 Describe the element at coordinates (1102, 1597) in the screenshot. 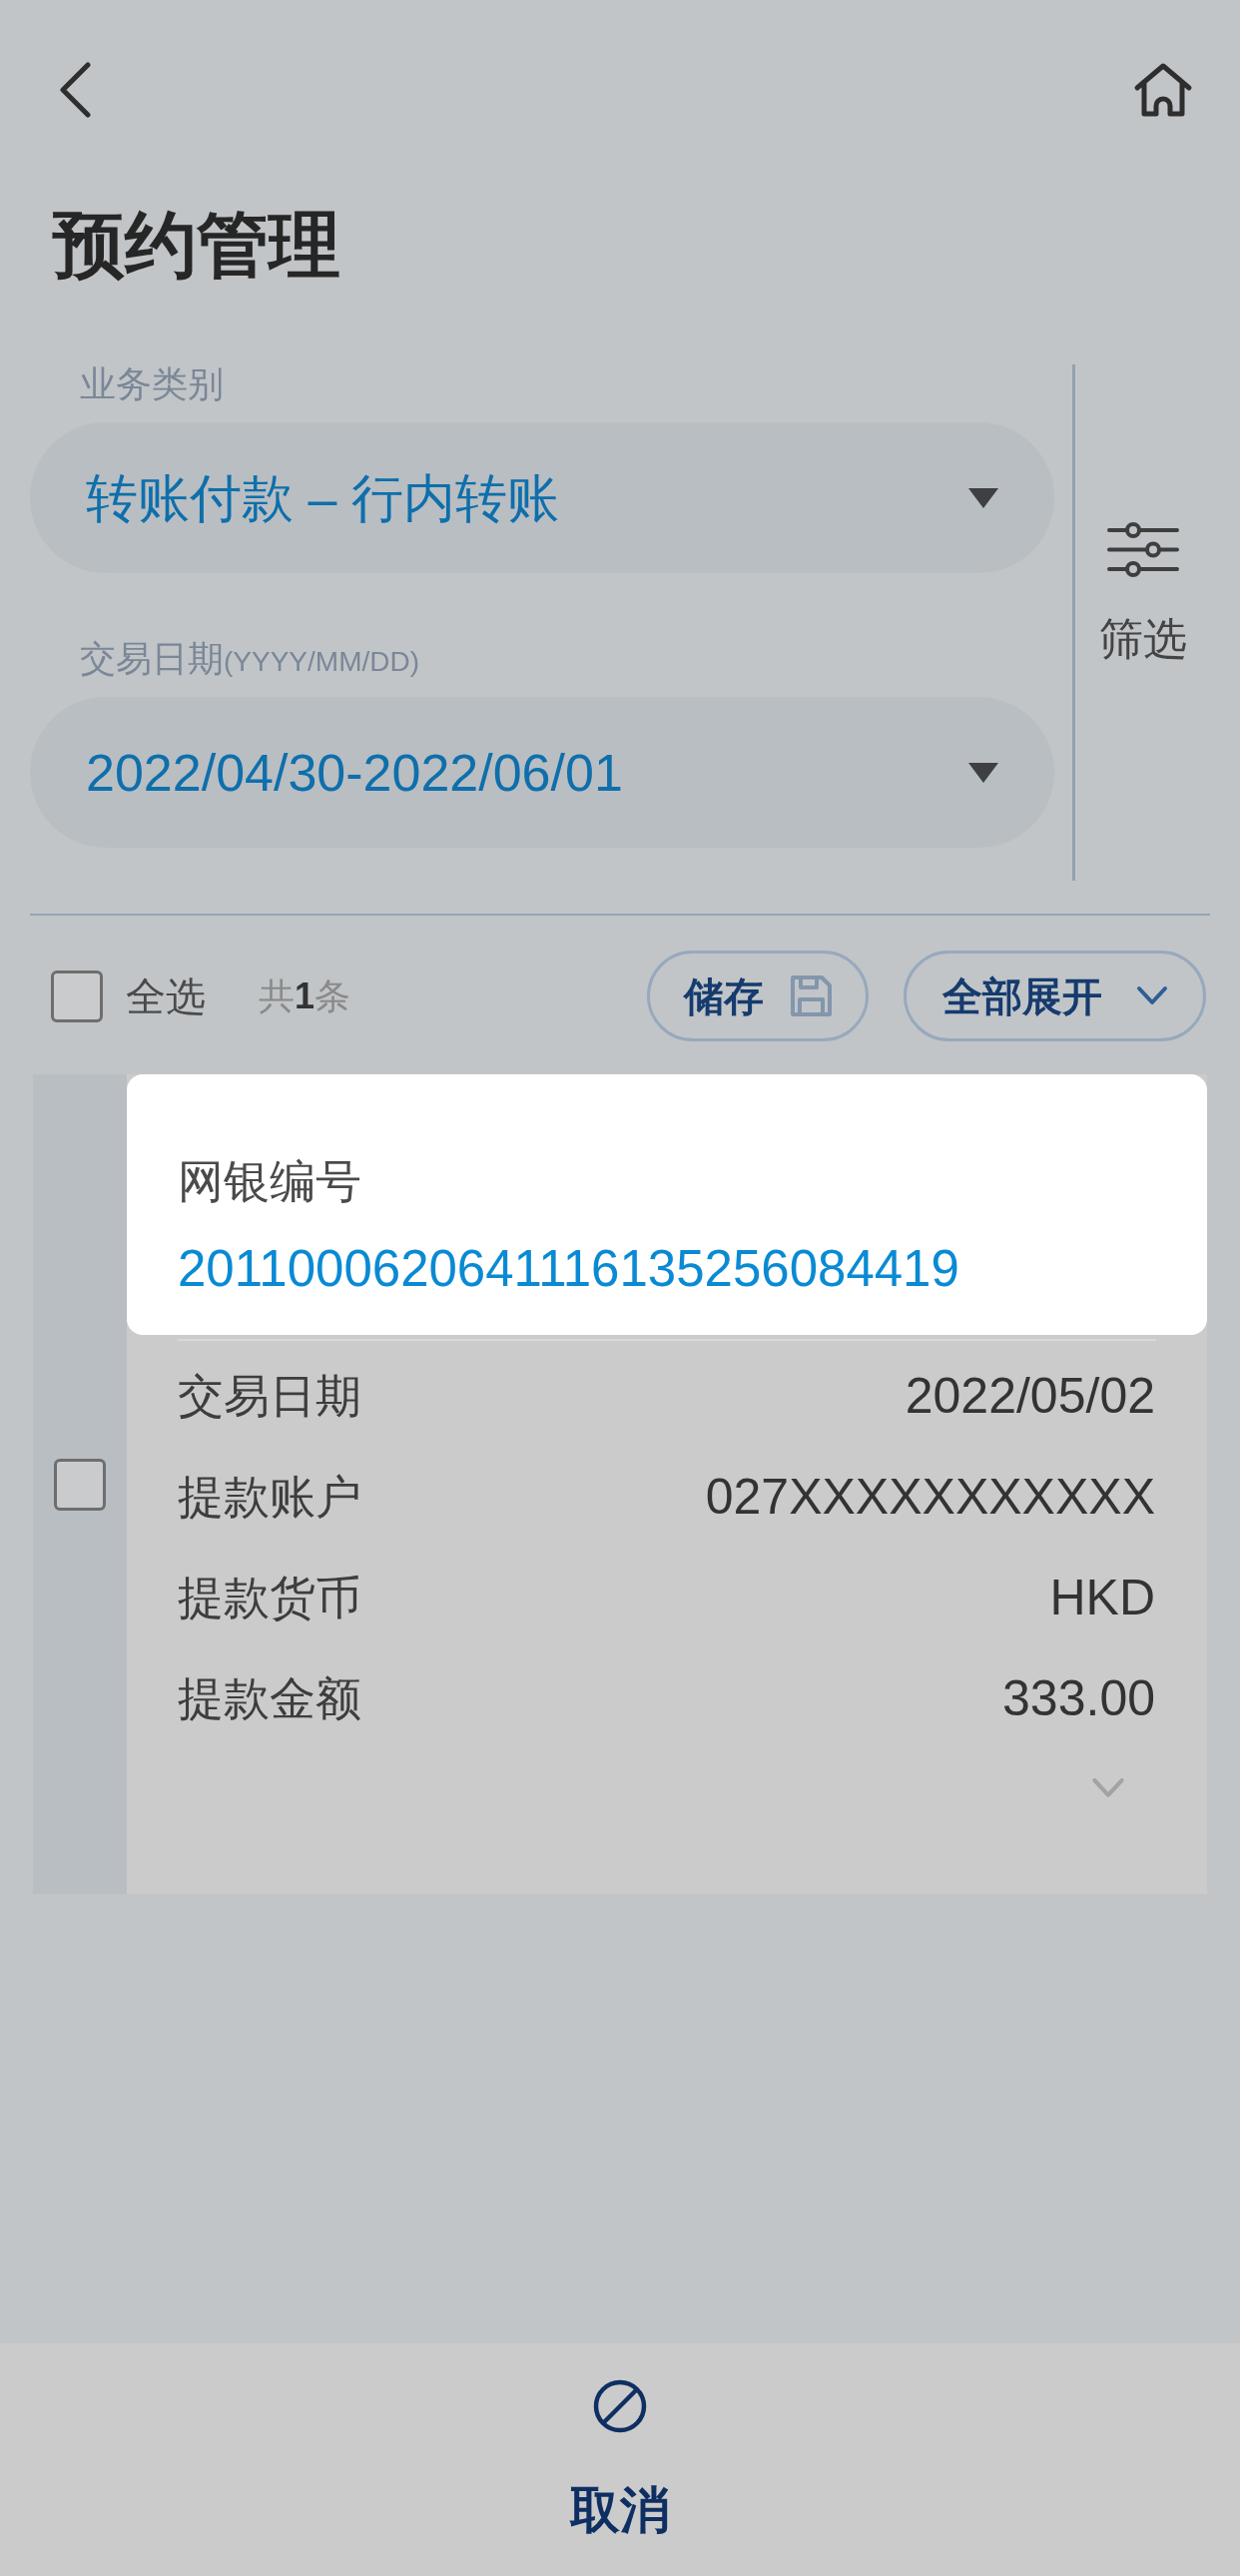

I see `detail-value: HKD` at that location.